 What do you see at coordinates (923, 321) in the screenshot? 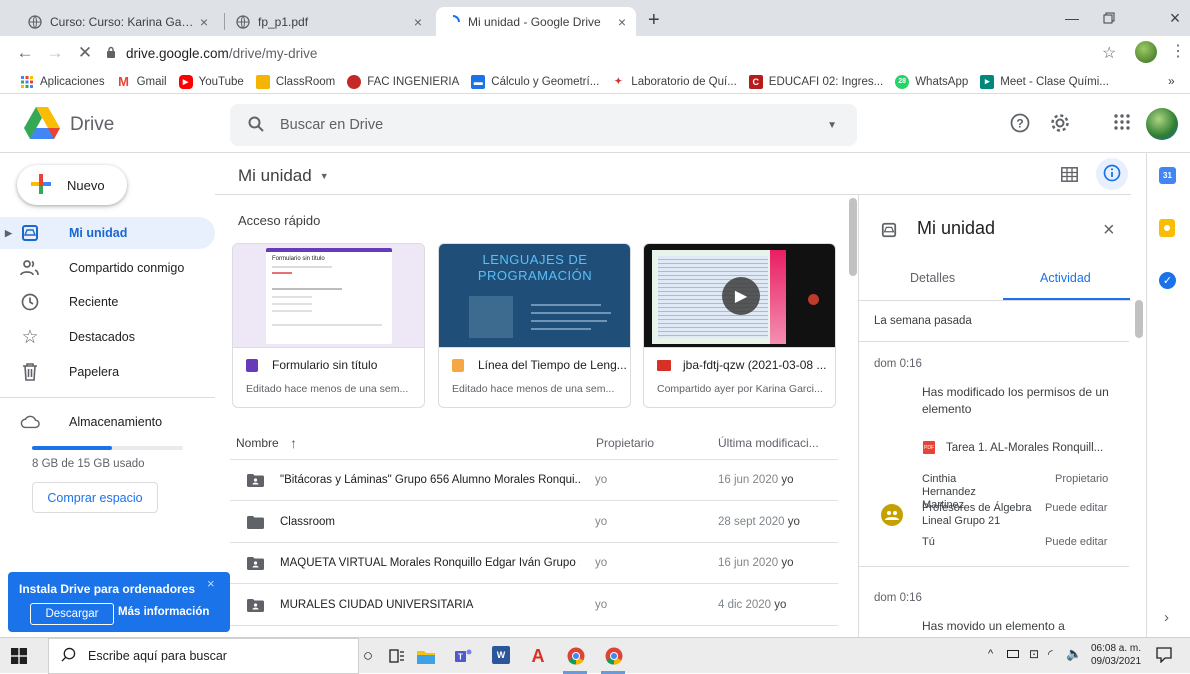
I see `activity-section-label: La semana pasada` at bounding box center [923, 321].